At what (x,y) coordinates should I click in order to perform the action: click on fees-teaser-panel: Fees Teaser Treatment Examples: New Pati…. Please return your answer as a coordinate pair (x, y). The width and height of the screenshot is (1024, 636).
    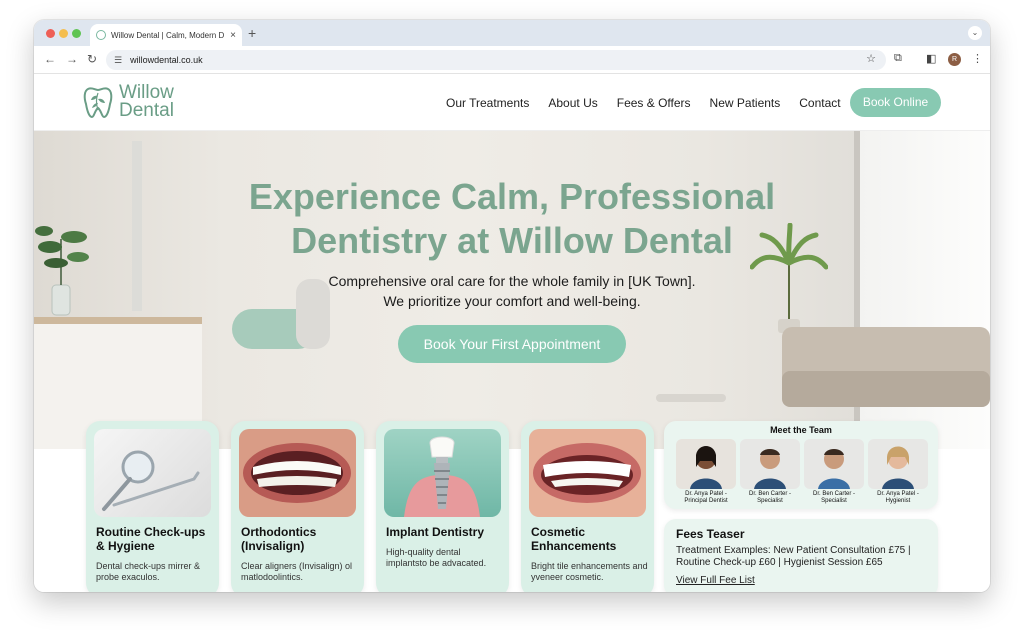
    Looking at the image, I should click on (801, 555).